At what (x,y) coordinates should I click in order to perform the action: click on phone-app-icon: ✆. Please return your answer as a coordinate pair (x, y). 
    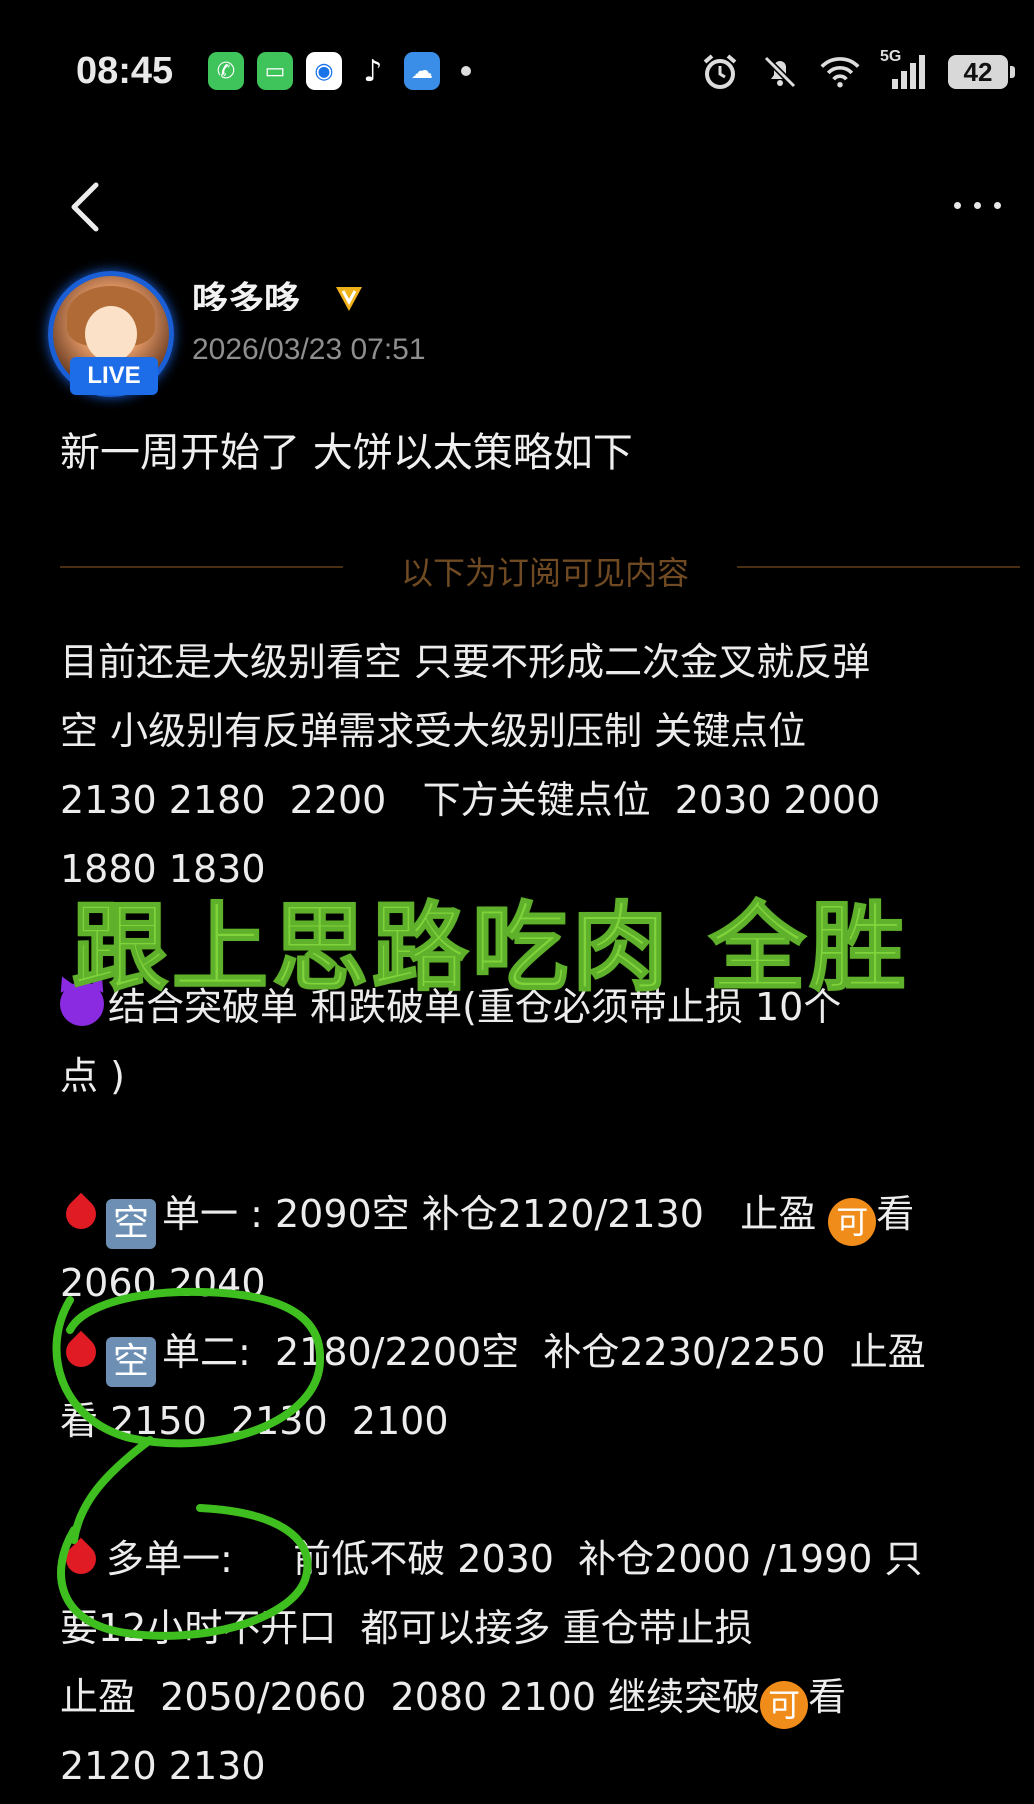
    Looking at the image, I should click on (226, 71).